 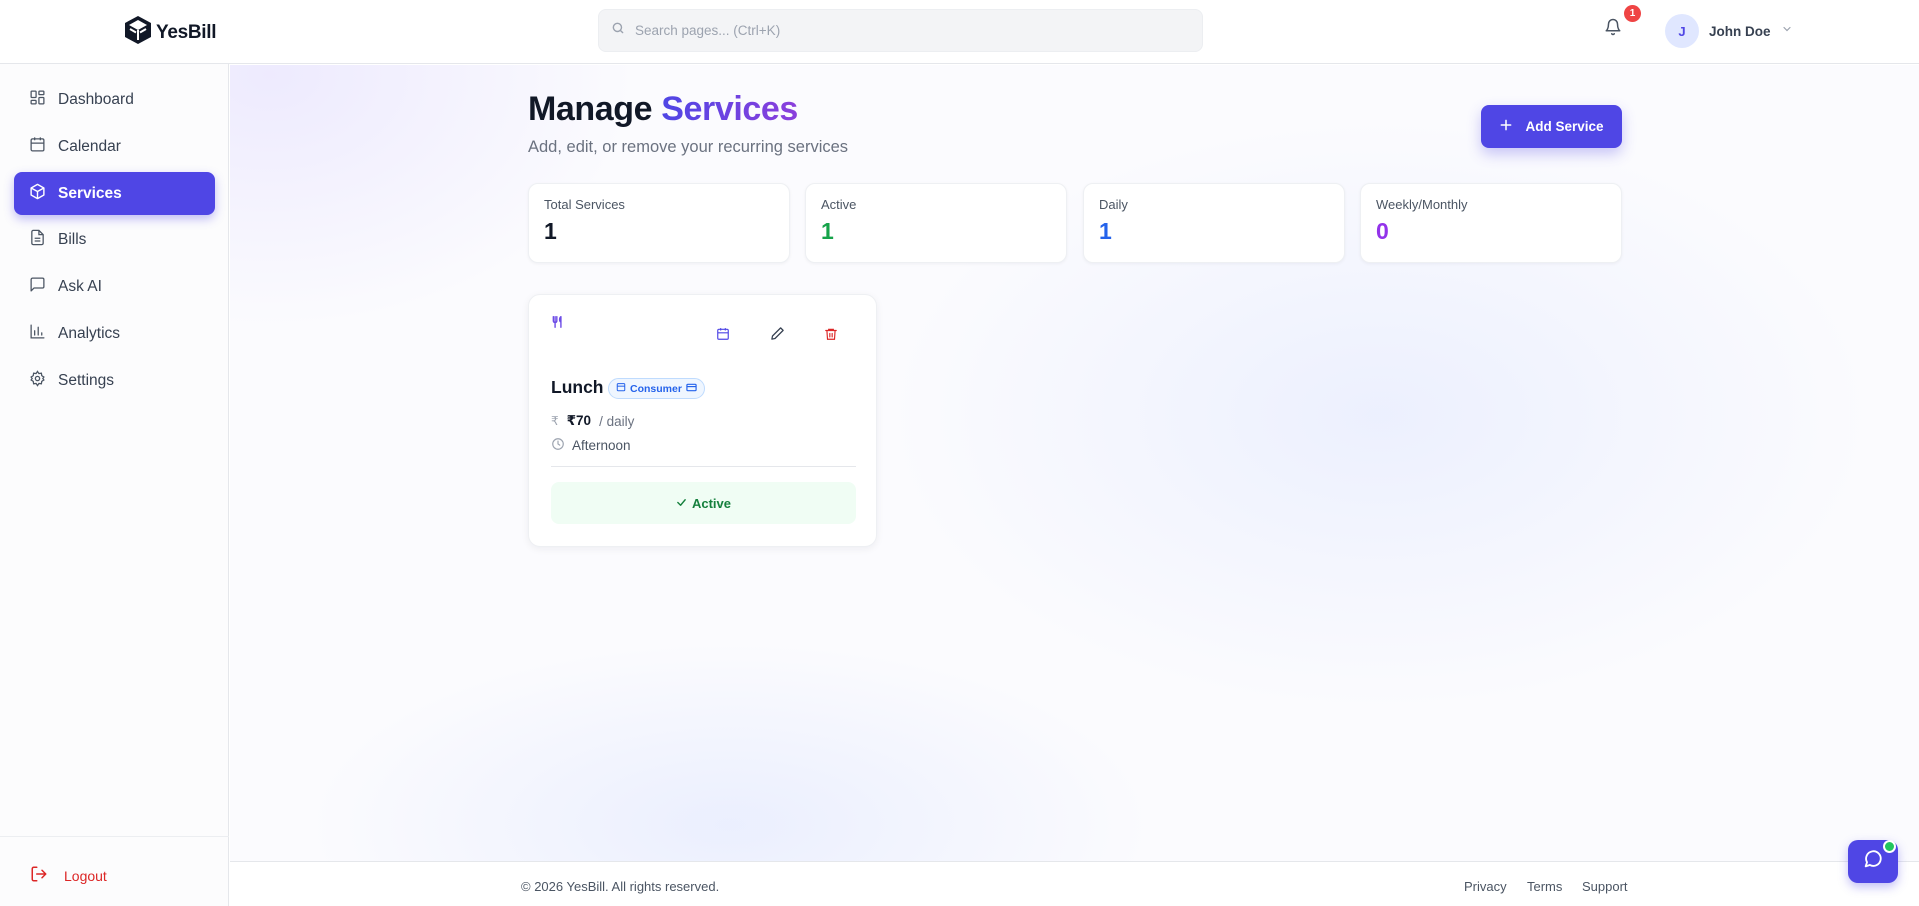 I want to click on sidebar-item-label: Calendar, so click(x=89, y=146).